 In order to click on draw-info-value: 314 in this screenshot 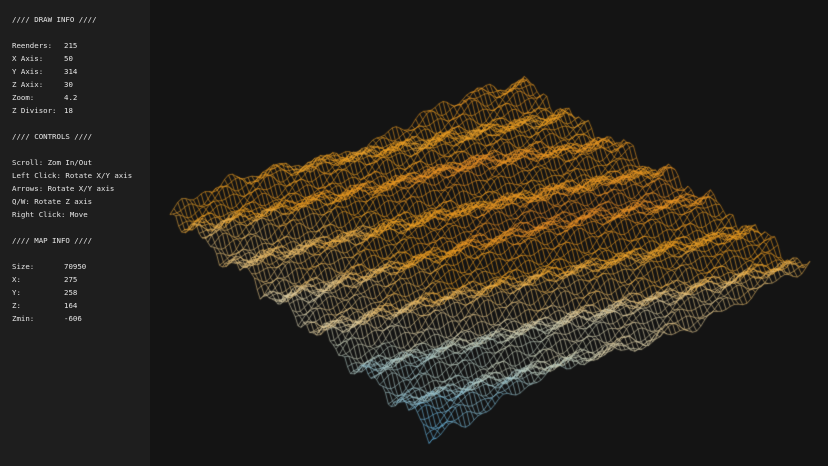, I will do `click(71, 71)`.